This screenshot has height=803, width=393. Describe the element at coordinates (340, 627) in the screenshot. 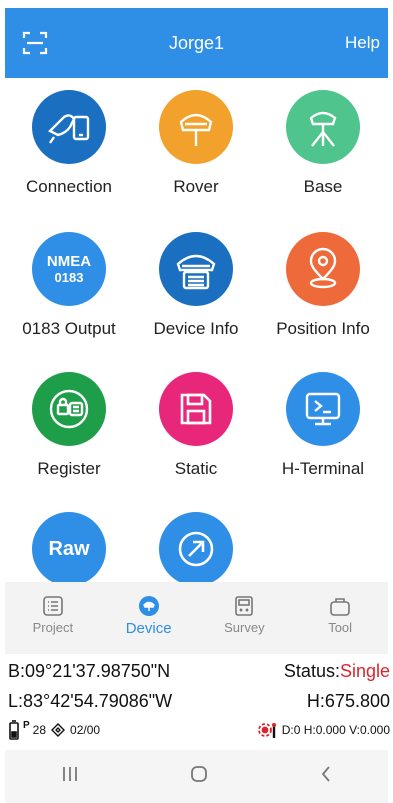

I see `nav-label: Tool` at that location.